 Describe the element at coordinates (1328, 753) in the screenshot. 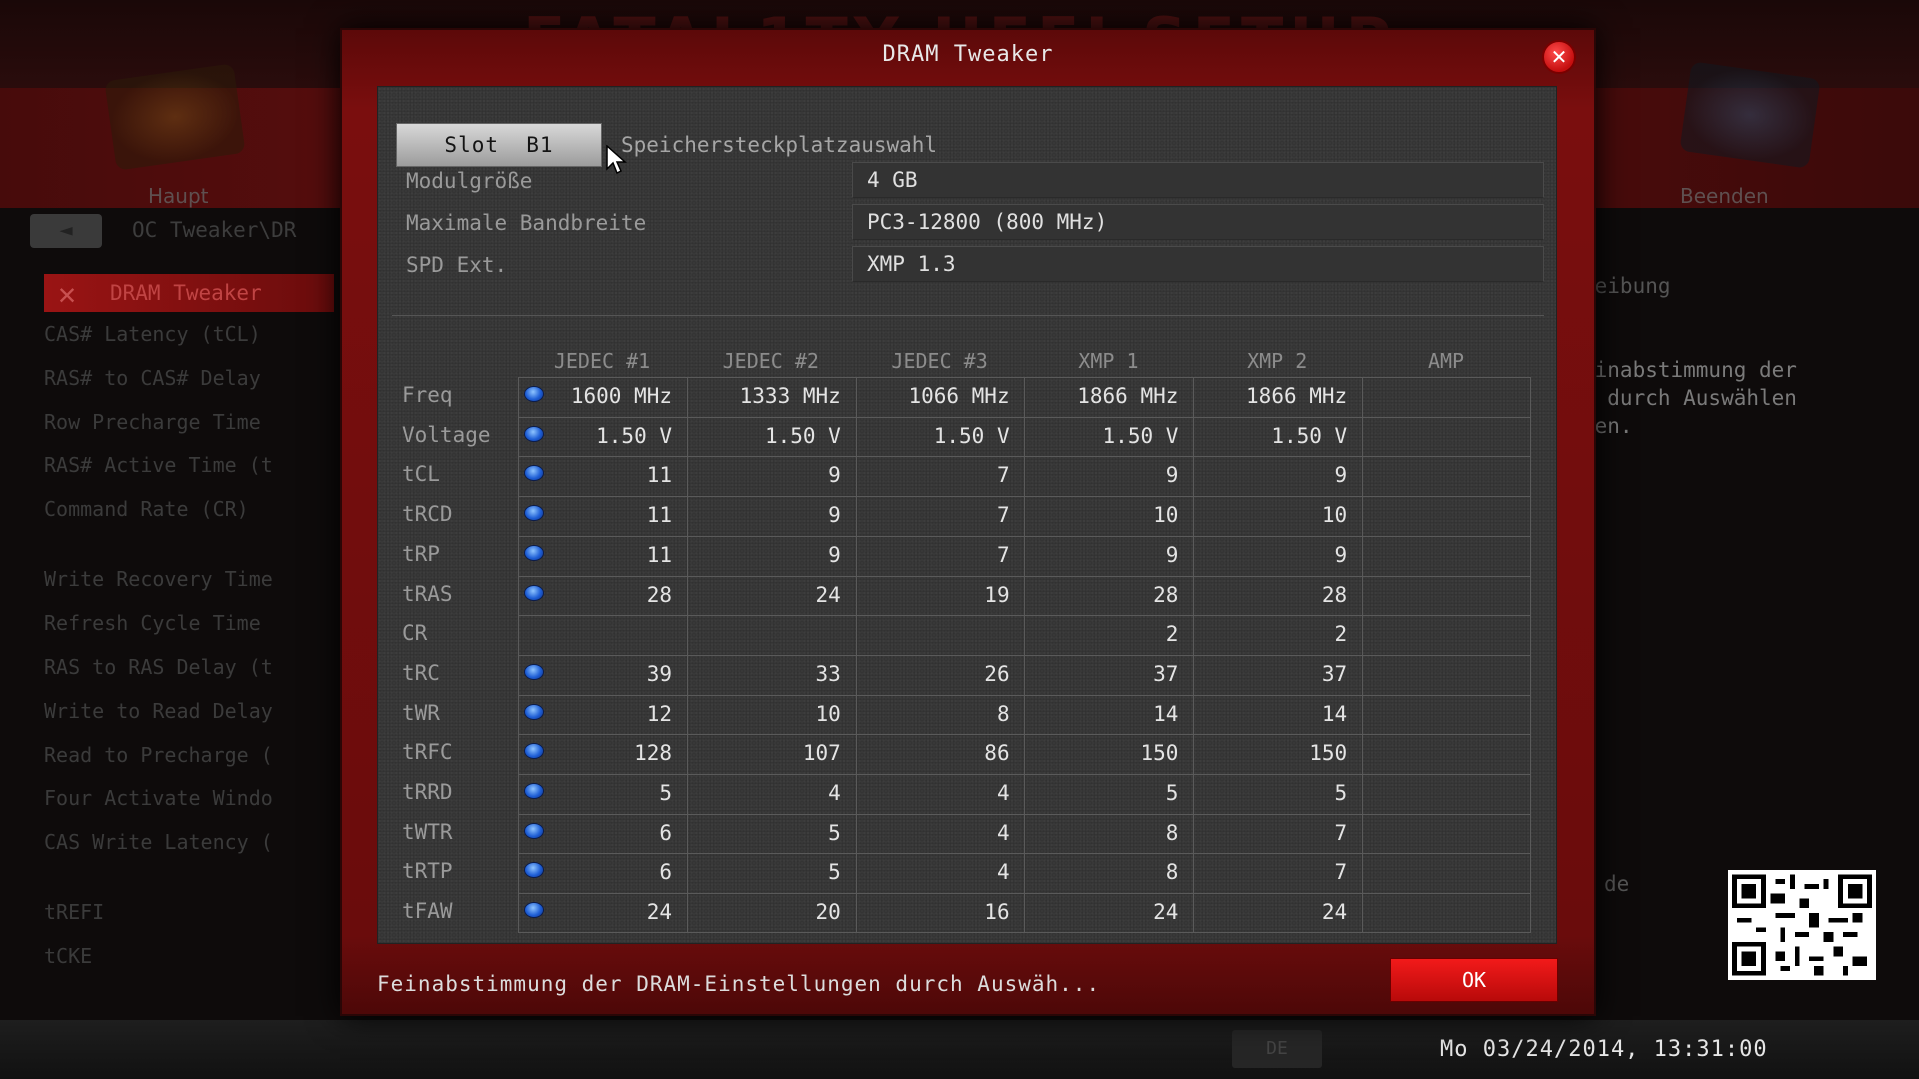

I see `table-cell: 150` at that location.